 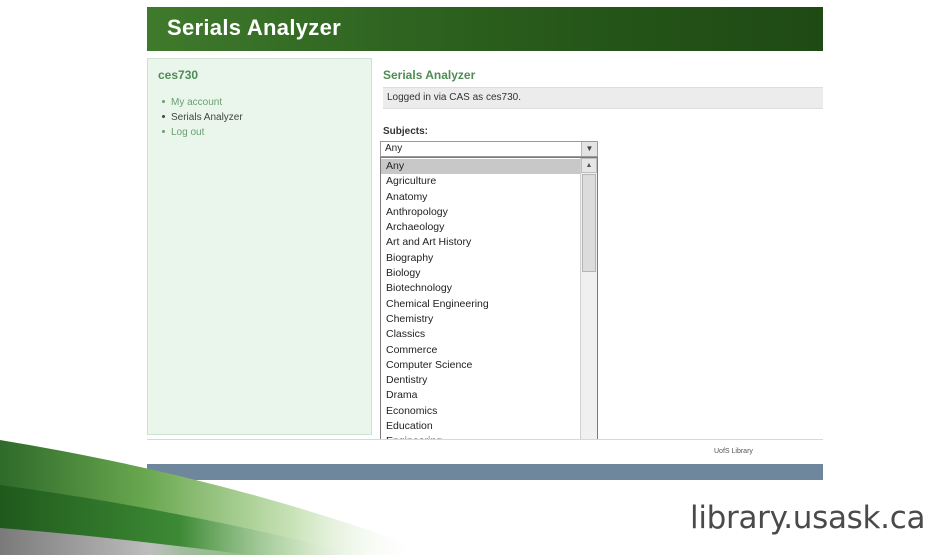 I want to click on subjects-option: Chemistry, so click(x=481, y=319).